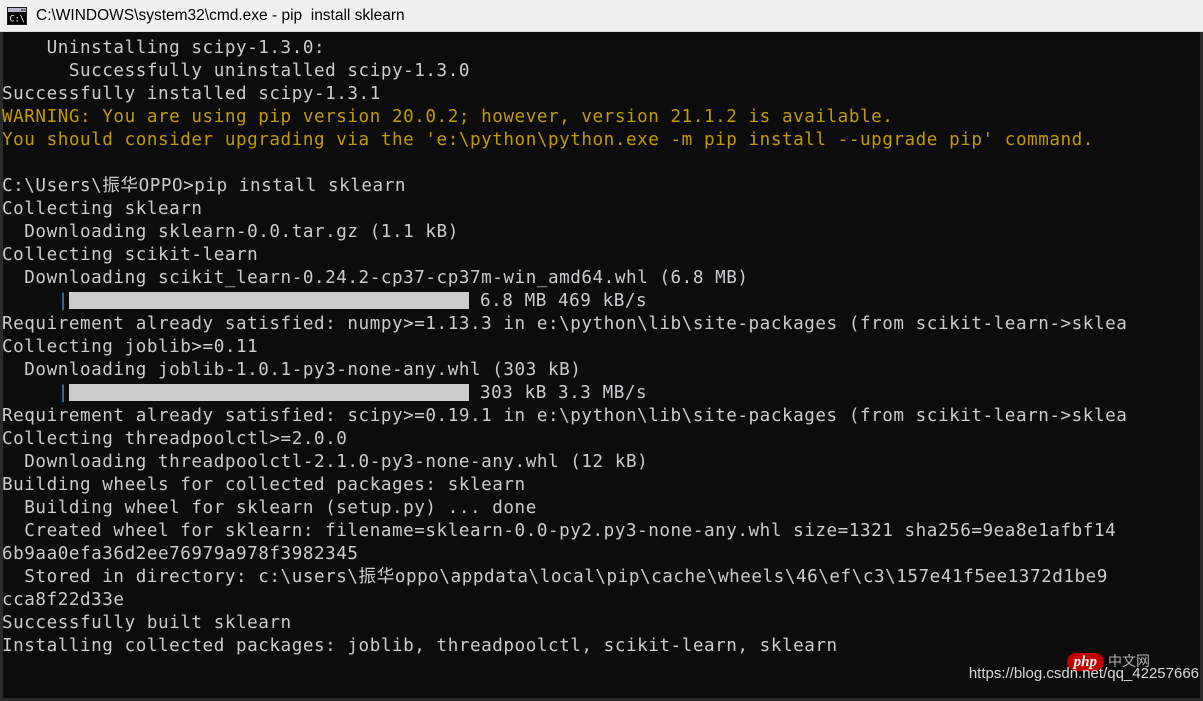 Image resolution: width=1203 pixels, height=701 pixels. Describe the element at coordinates (230, 232) in the screenshot. I see `console-line: Downloading sklearn-0.0.tar.gz (1.1 kB)` at that location.